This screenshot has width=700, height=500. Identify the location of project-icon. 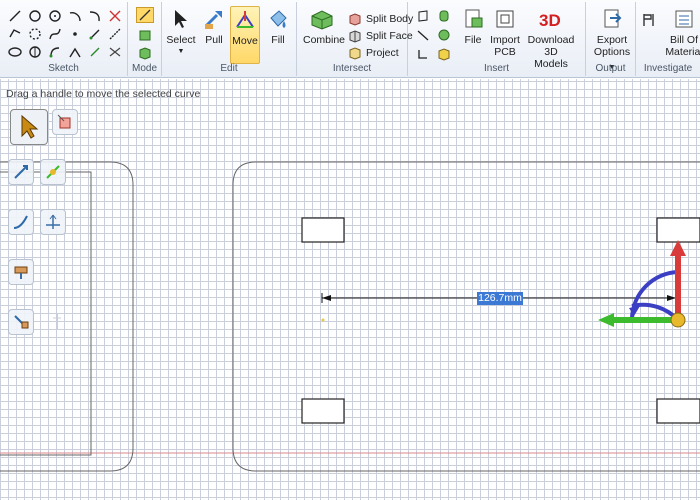
(355, 52).